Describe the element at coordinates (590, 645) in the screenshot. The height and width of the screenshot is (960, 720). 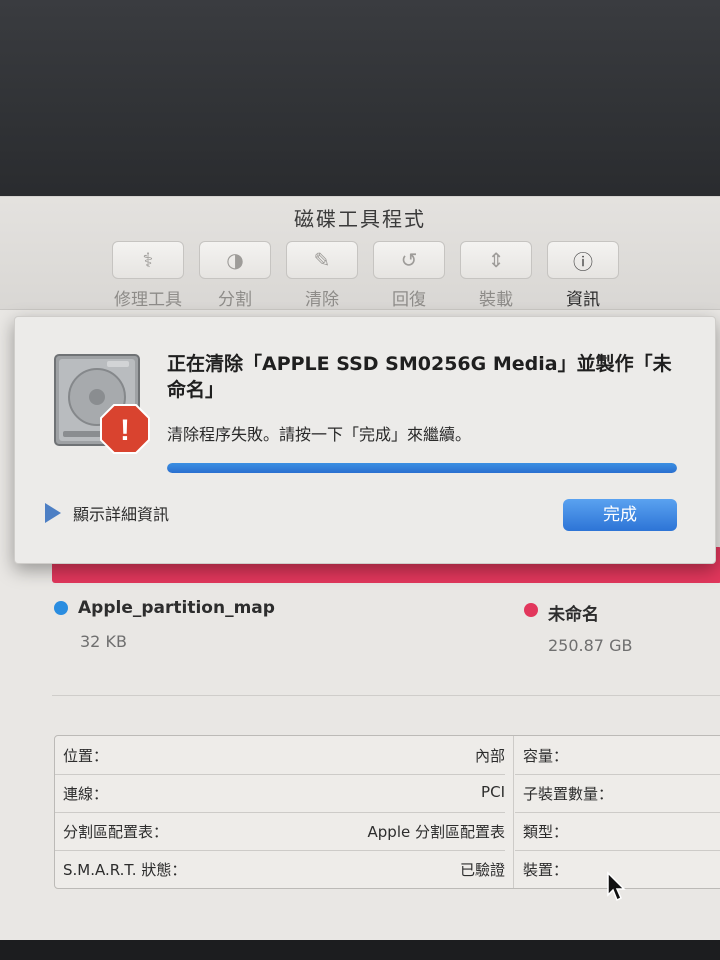
I see `partition-size: 250.87 GB` at that location.